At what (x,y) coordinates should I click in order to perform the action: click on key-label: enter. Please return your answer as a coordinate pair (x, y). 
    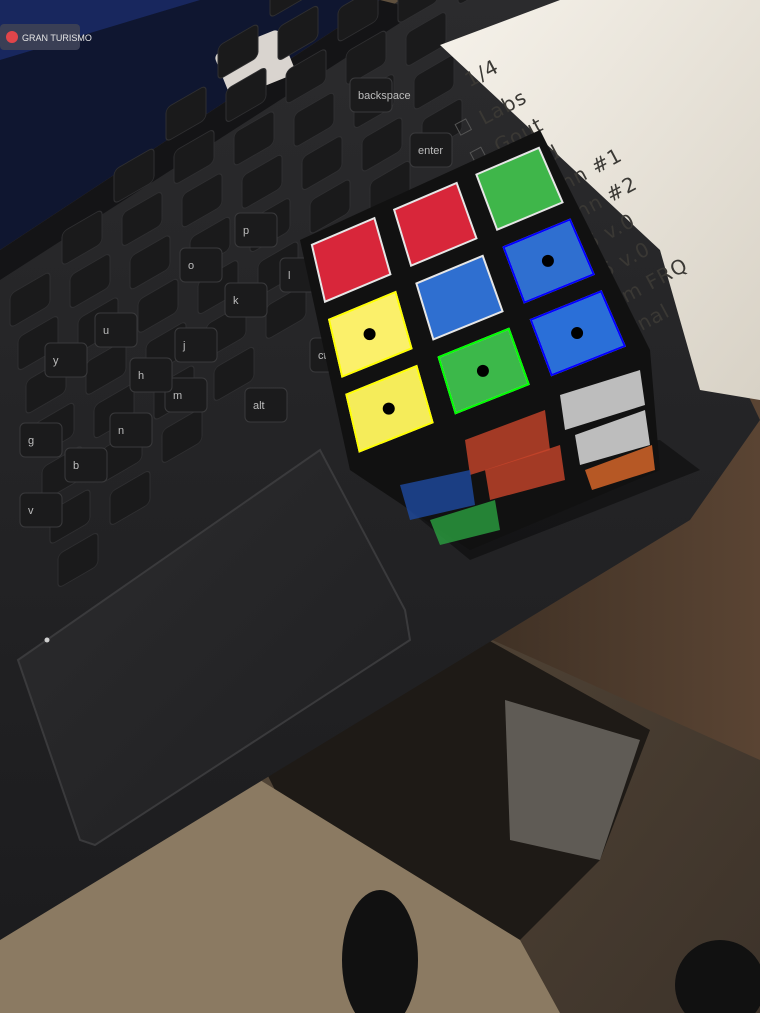
    Looking at the image, I should click on (430, 151).